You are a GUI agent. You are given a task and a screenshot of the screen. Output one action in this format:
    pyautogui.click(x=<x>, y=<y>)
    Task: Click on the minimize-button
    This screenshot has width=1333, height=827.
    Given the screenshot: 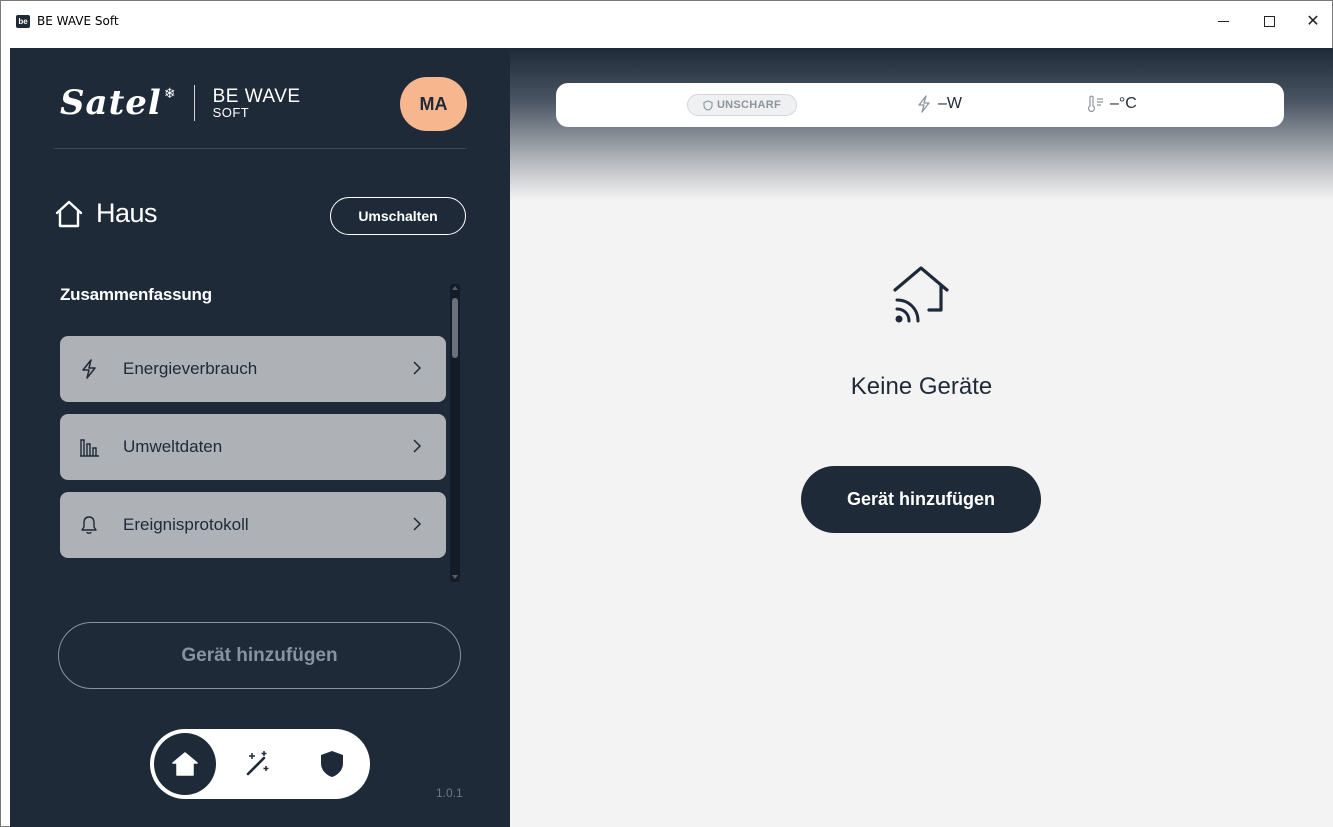 What is the action you would take?
    pyautogui.click(x=1223, y=21)
    